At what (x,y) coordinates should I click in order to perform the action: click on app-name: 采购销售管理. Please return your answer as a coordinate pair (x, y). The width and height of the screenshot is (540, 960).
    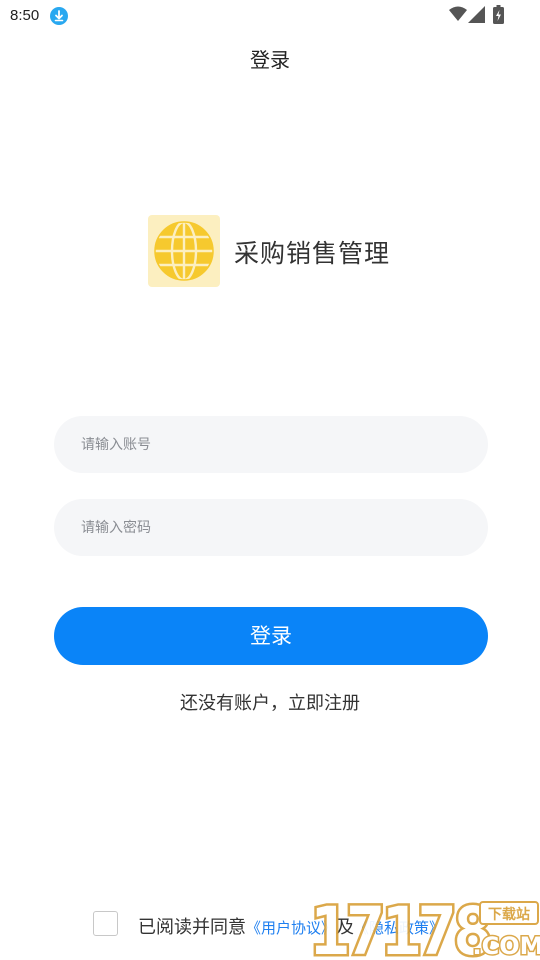
    Looking at the image, I should click on (312, 253).